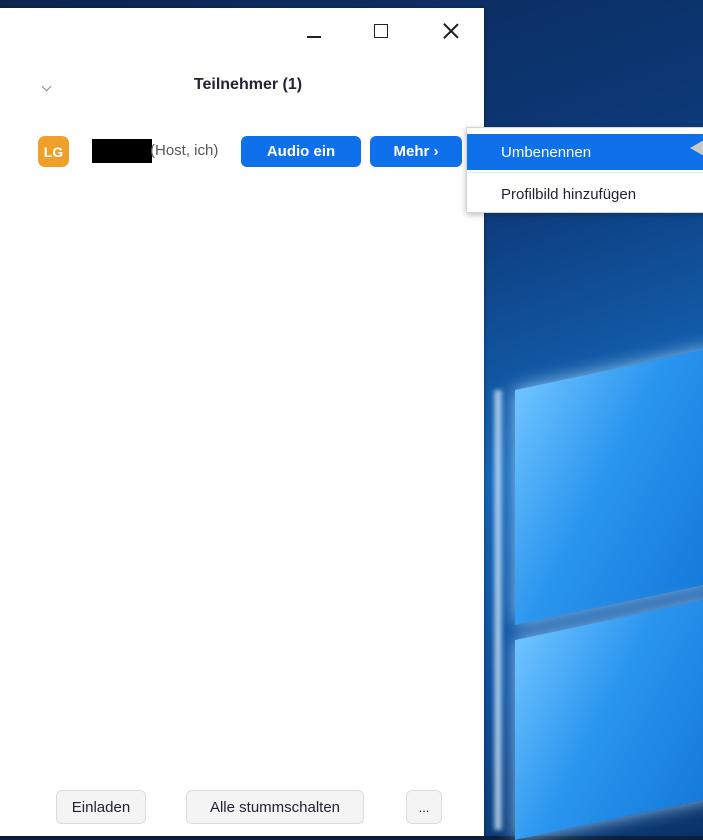  Describe the element at coordinates (609, 486) in the screenshot. I see `logo-pane-top` at that location.